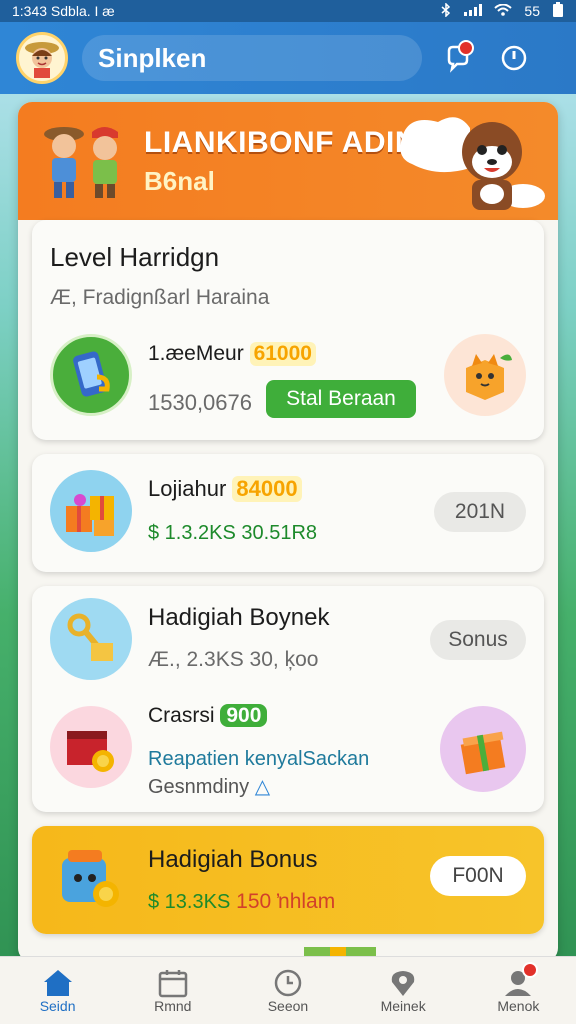  I want to click on wifi-icon, so click(503, 11).